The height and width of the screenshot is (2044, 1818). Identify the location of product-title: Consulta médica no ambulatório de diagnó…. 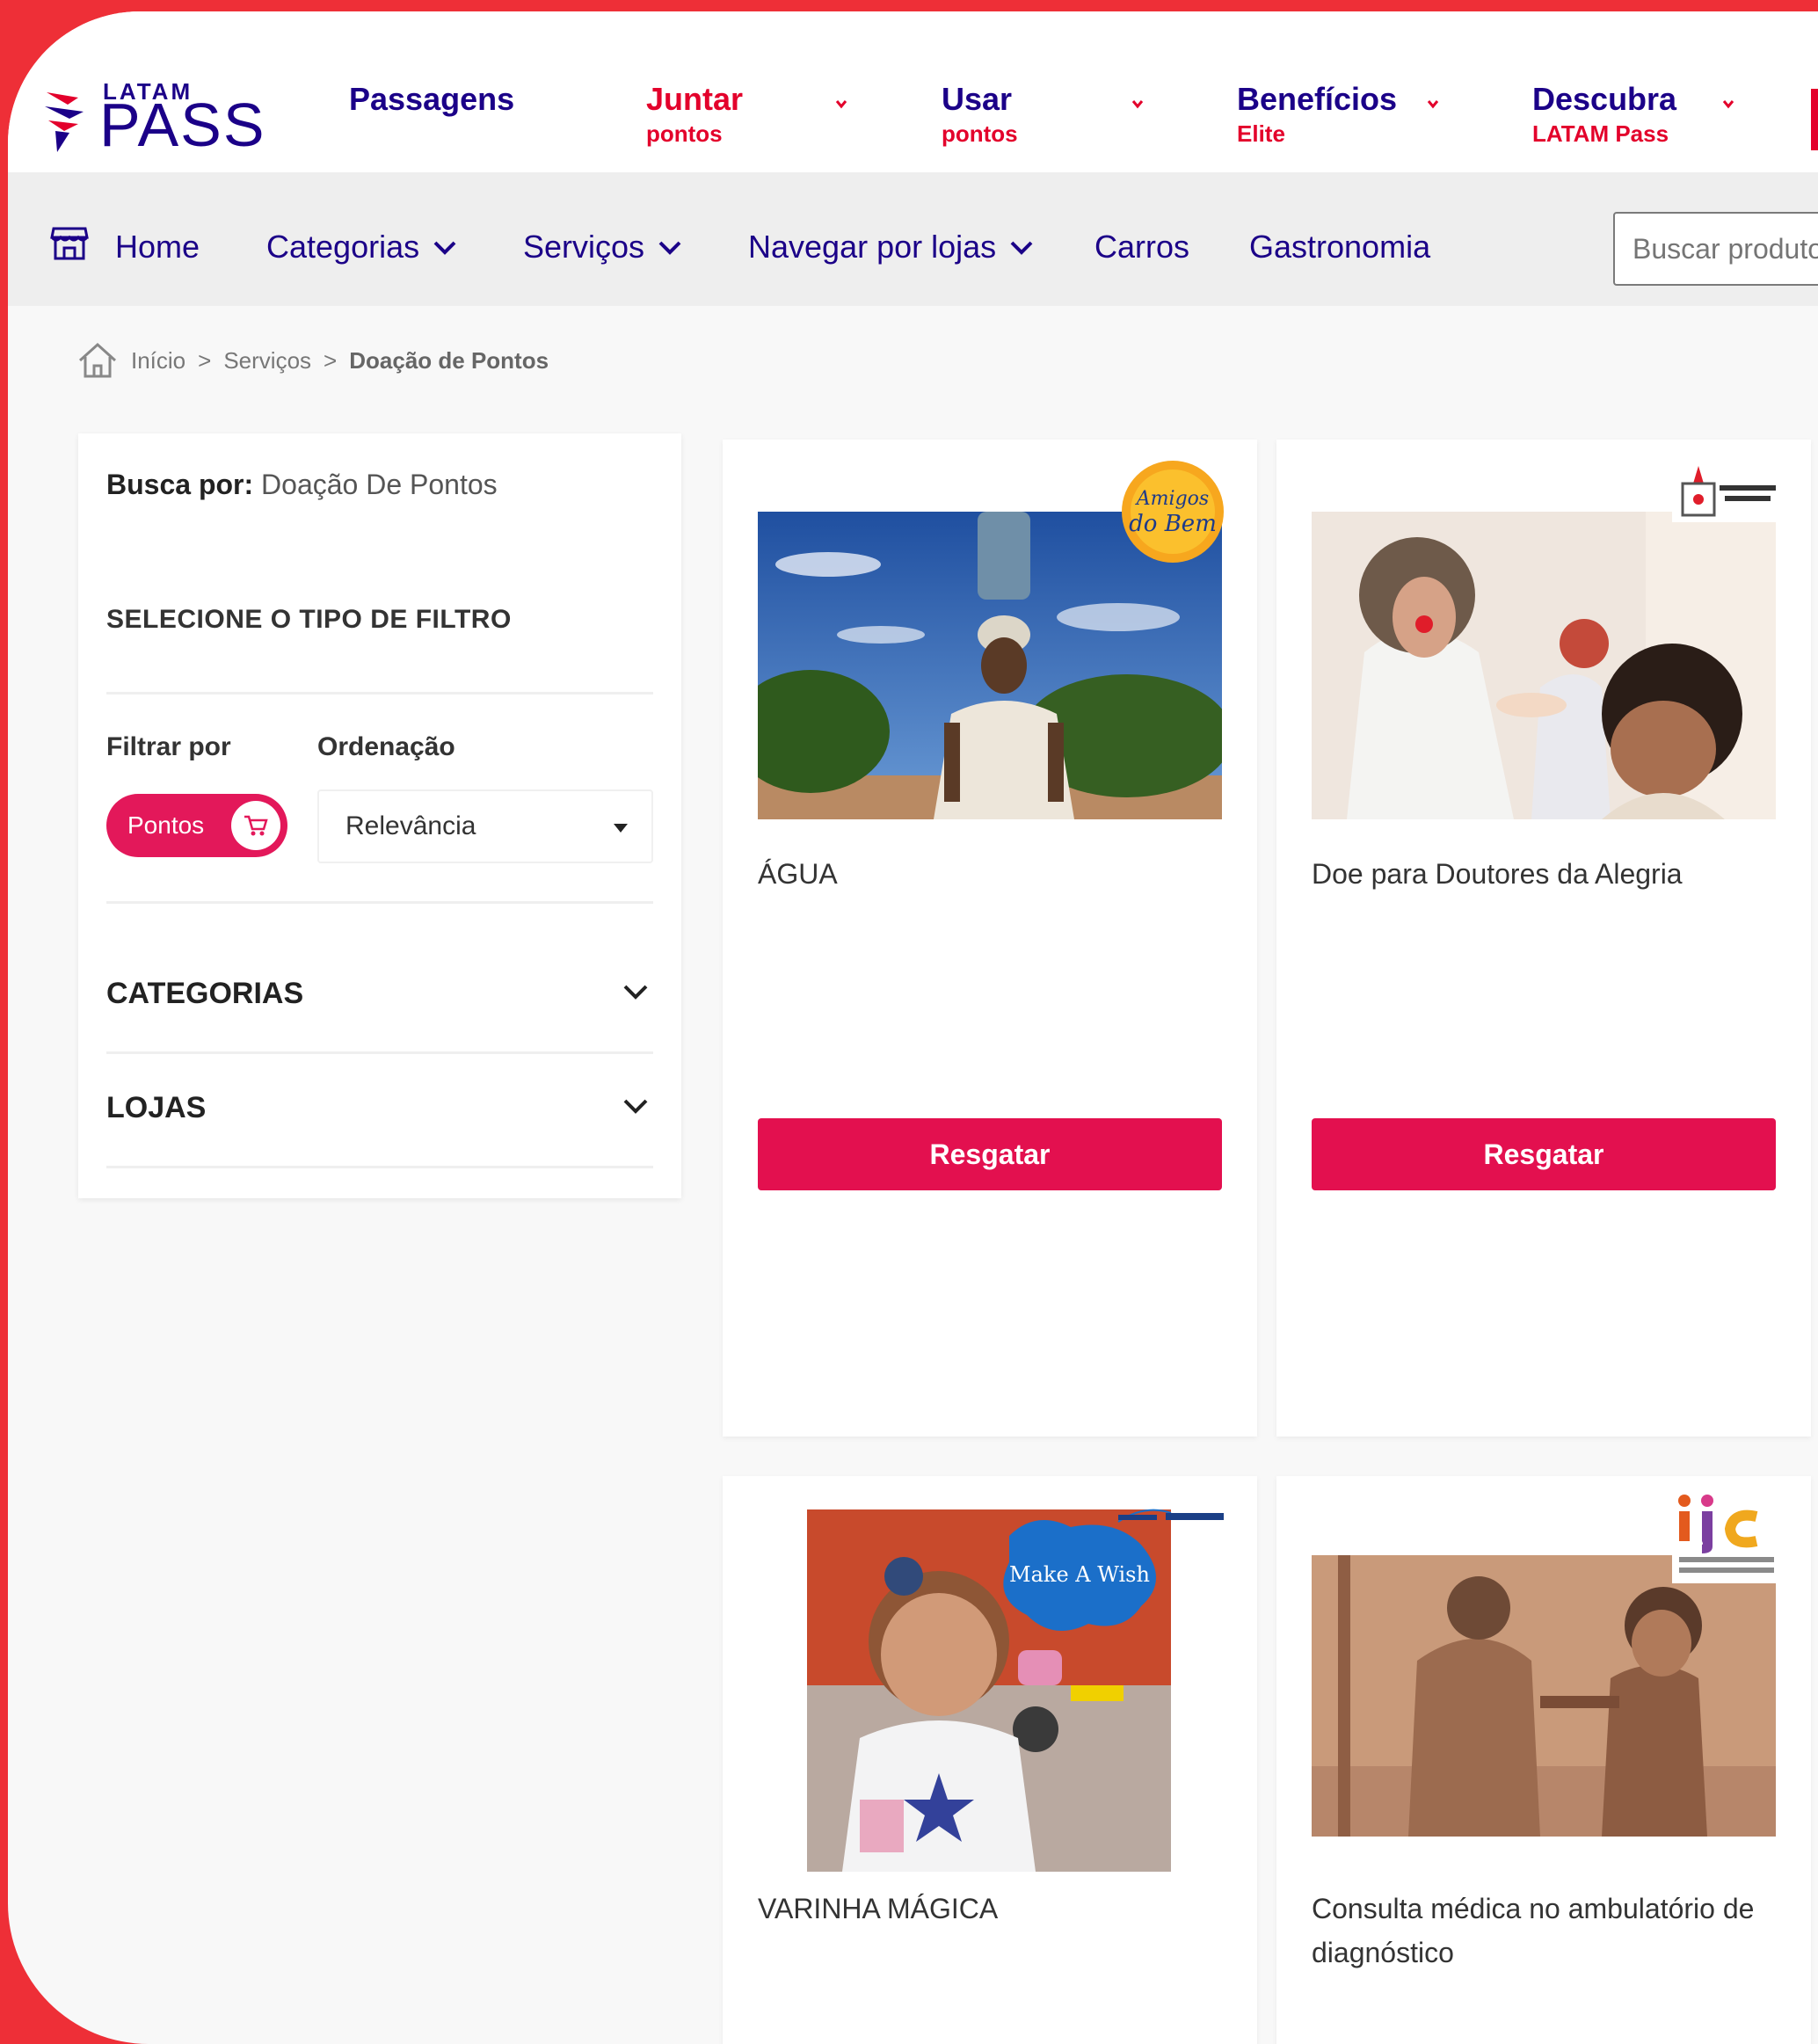
(1549, 1931).